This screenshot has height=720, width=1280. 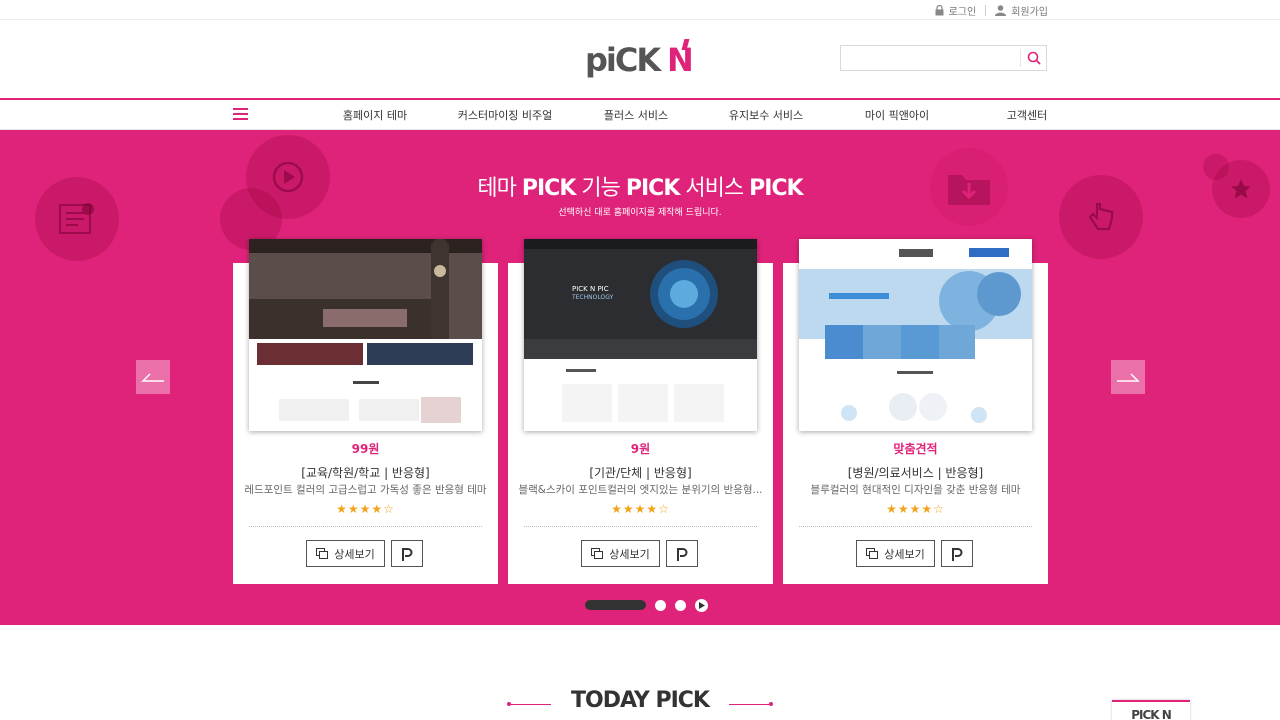 What do you see at coordinates (636, 115) in the screenshot?
I see `nav-item-plus-service: 플러스 서비스` at bounding box center [636, 115].